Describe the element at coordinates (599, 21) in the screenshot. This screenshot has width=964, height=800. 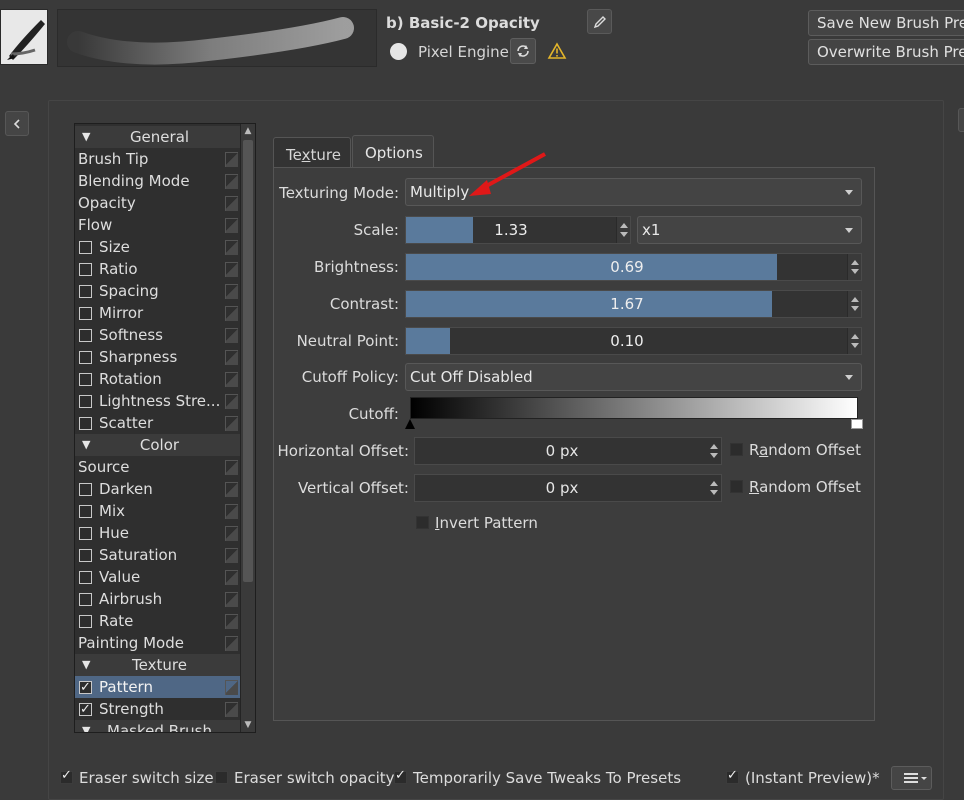
I see `edit-preset-button` at that location.